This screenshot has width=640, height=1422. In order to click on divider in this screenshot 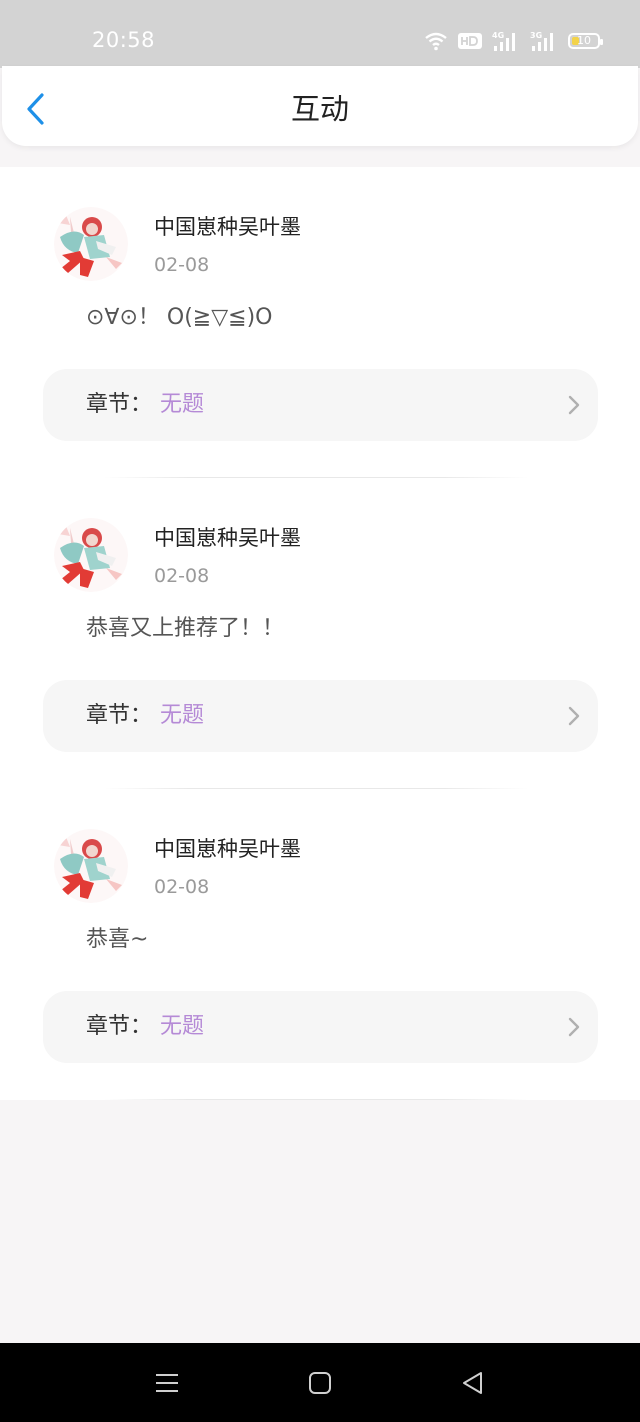, I will do `click(316, 1099)`.